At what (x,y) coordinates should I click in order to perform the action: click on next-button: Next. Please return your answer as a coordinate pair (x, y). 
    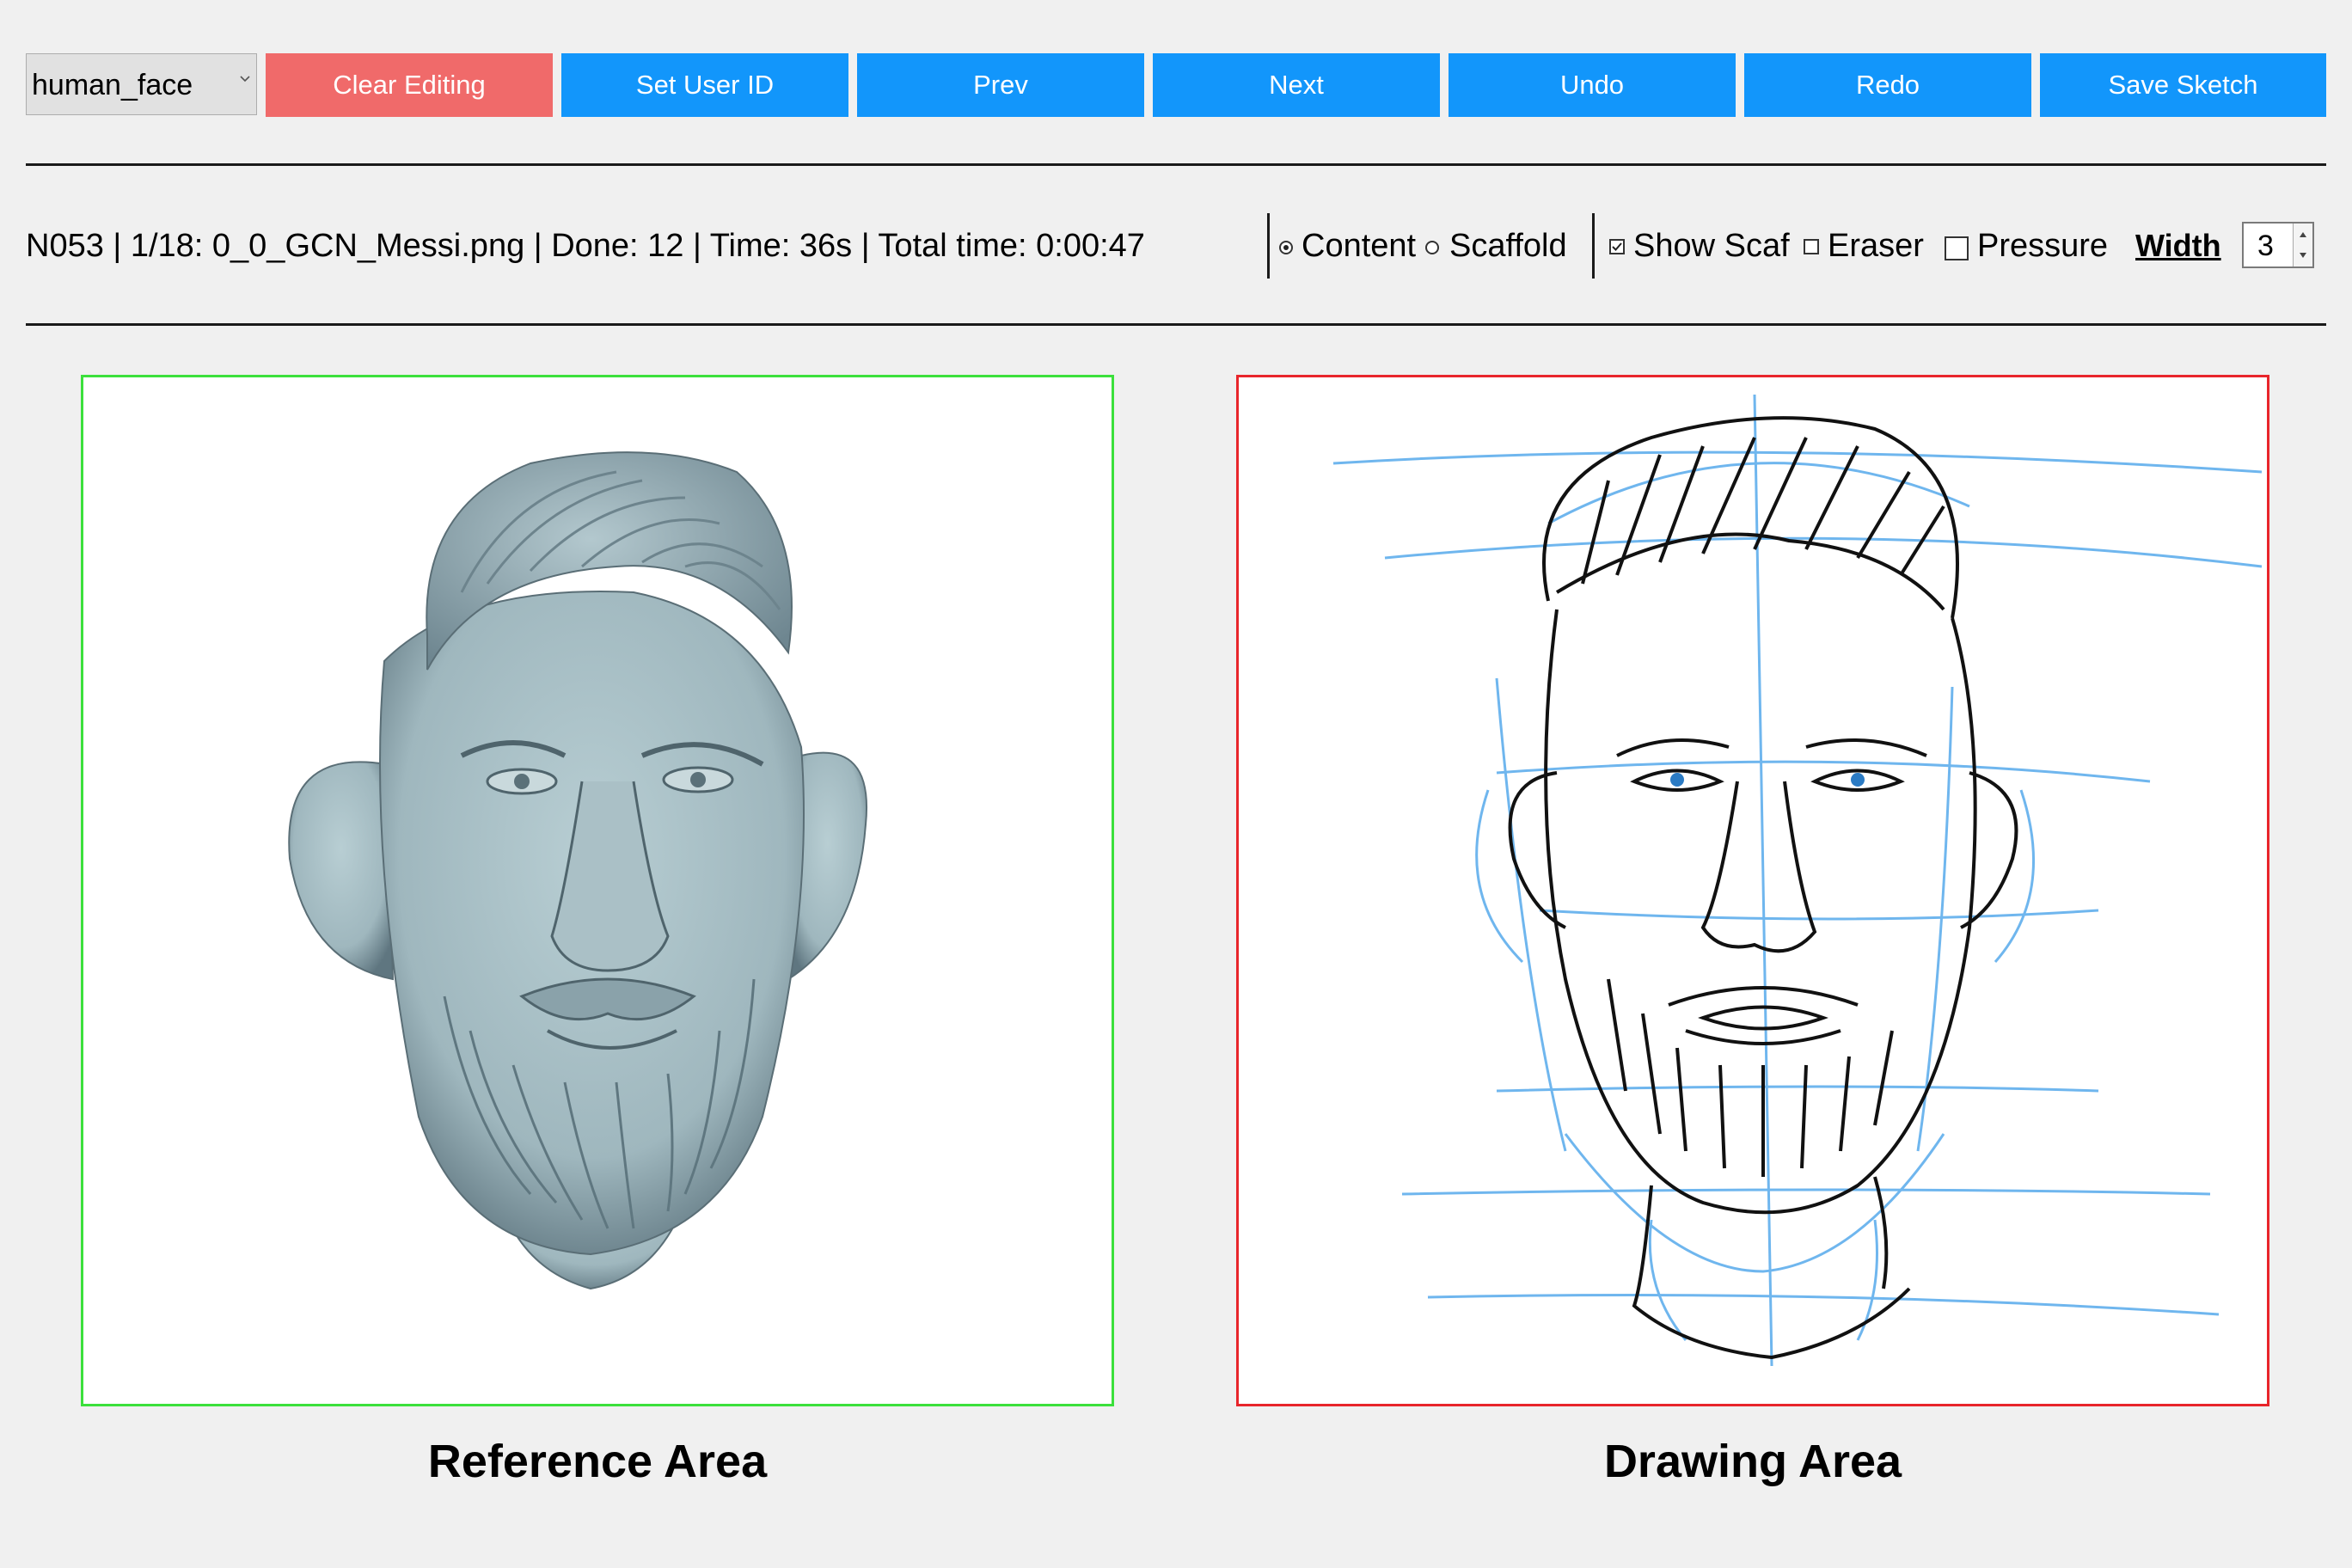
    Looking at the image, I should click on (1296, 85).